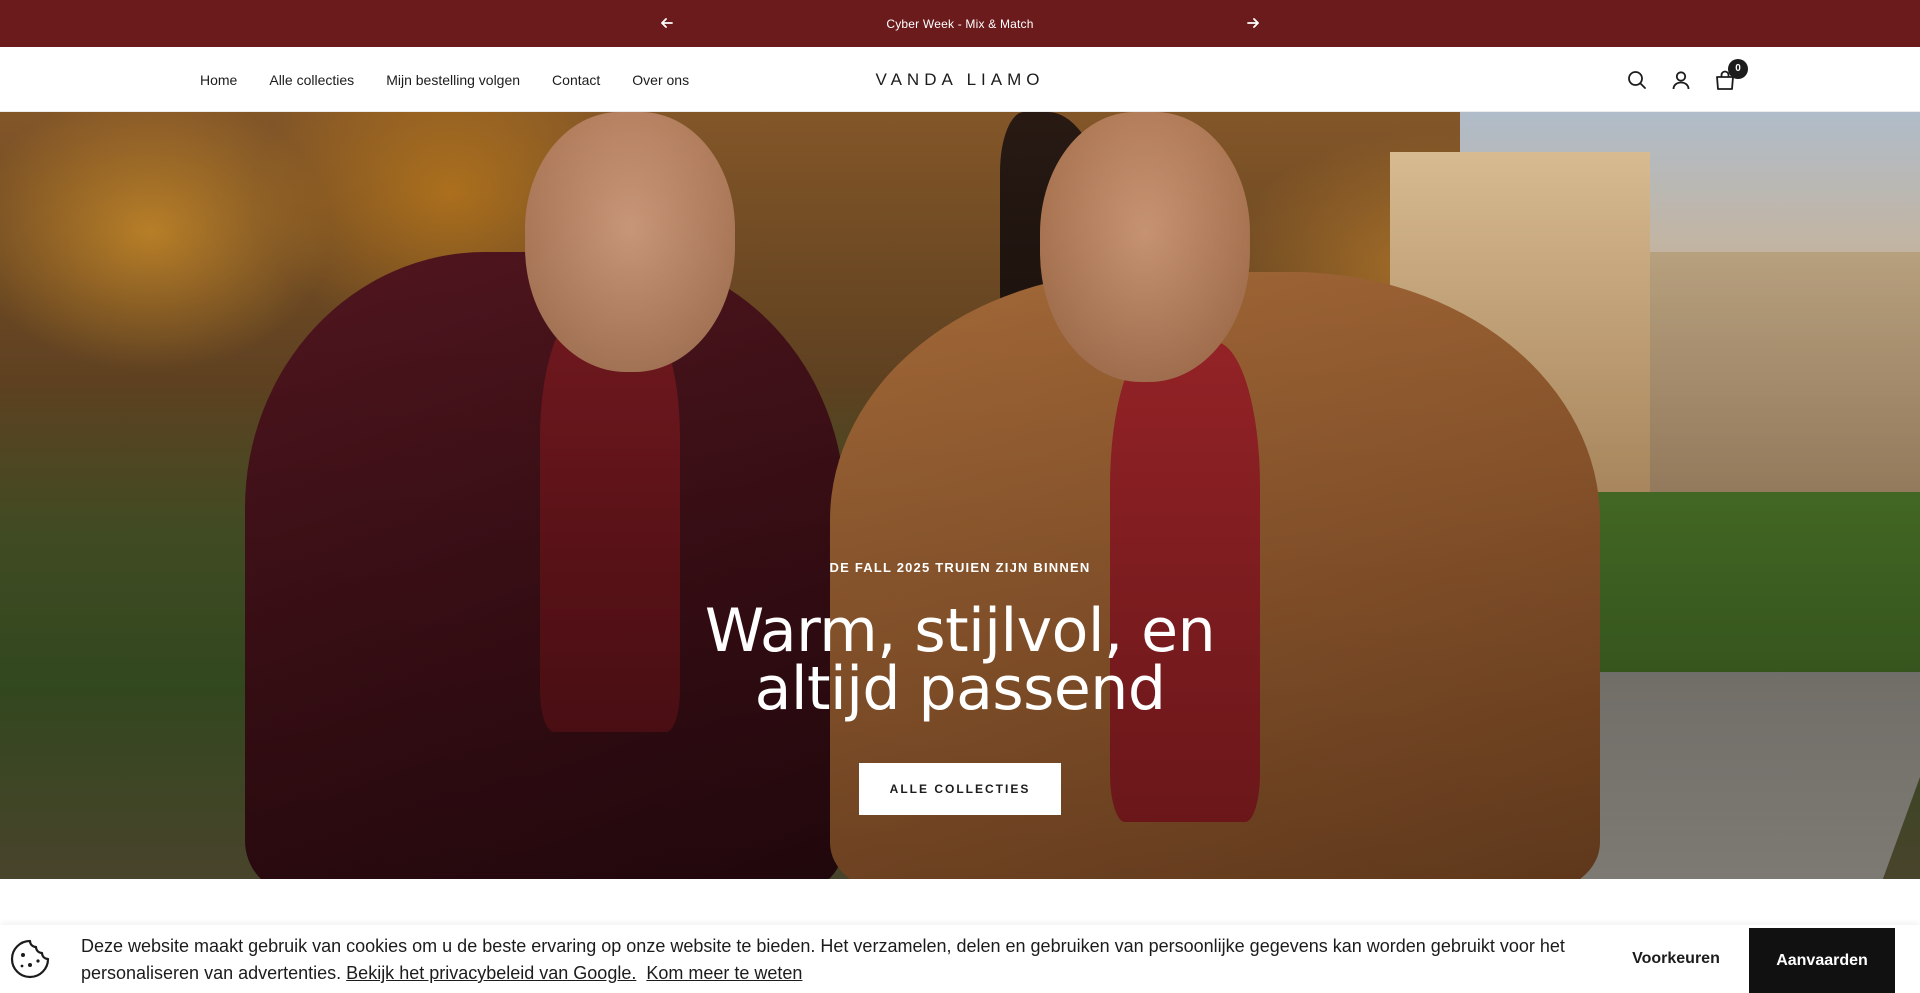 The height and width of the screenshot is (993, 1920). Describe the element at coordinates (311, 80) in the screenshot. I see `nav-alle-collecties: Alle collecties` at that location.